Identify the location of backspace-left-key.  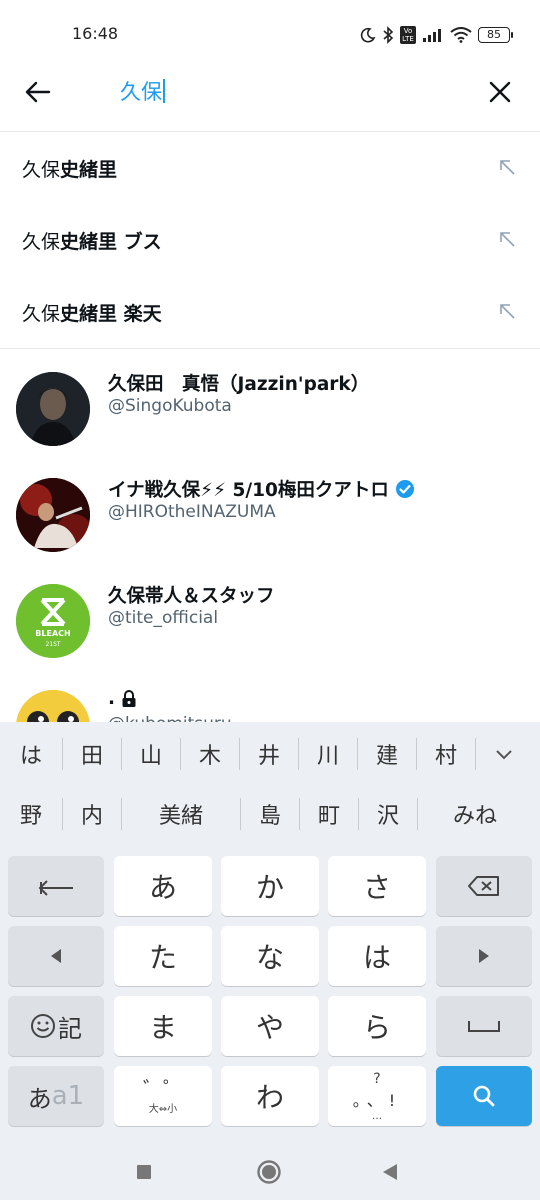
(56, 886).